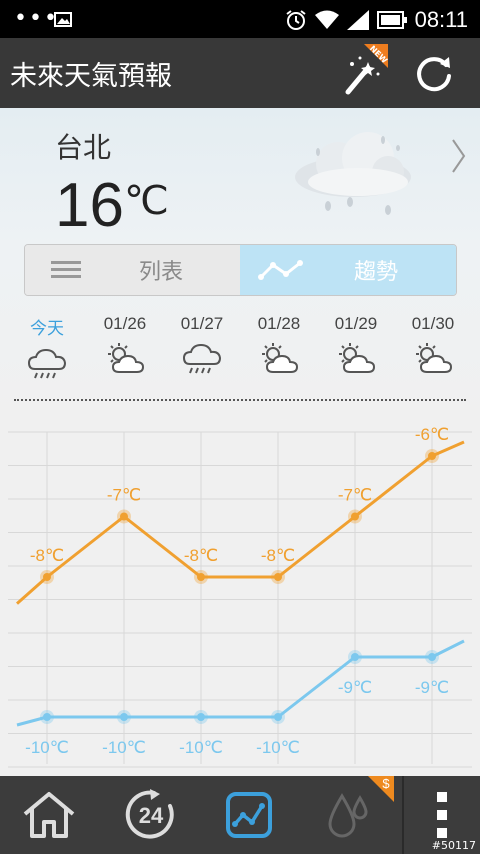 The height and width of the screenshot is (854, 480). I want to click on day-label: 01/27, so click(202, 323).